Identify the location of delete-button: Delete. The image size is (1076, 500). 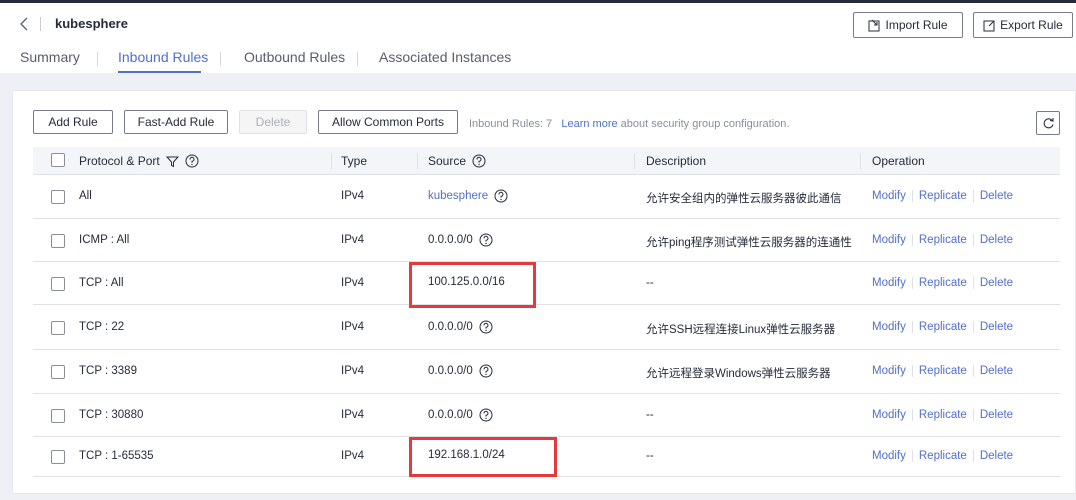
(273, 122).